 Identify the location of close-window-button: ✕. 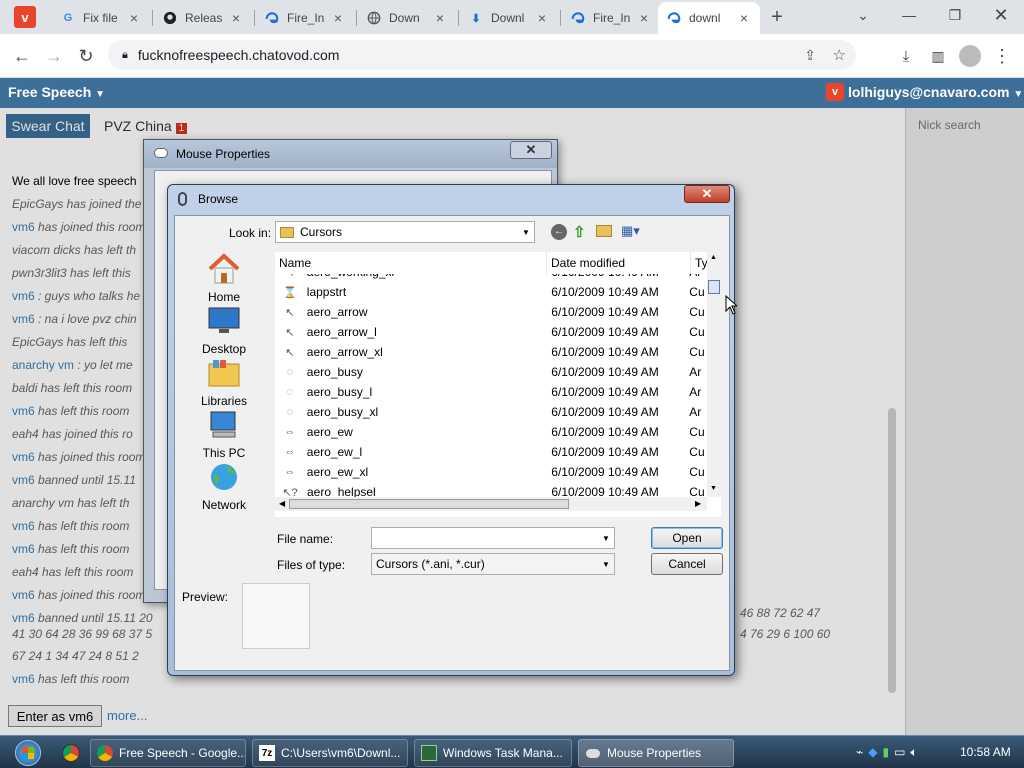
(1001, 15).